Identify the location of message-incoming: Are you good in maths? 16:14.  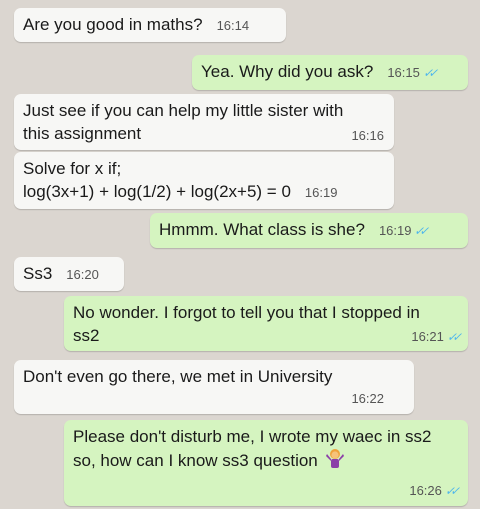
(150, 25).